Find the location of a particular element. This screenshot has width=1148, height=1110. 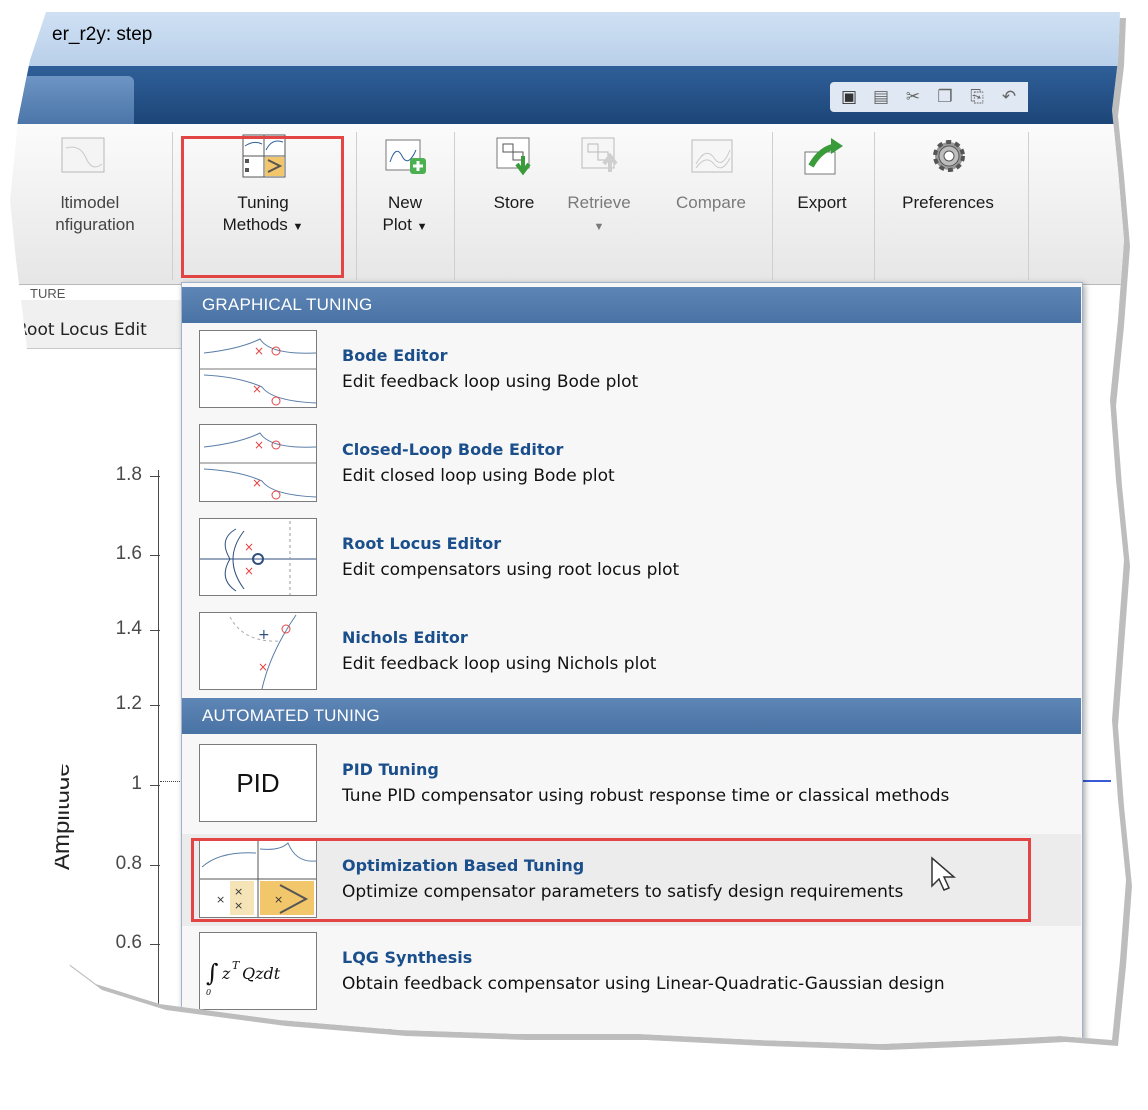

menu-item-loop-shaping: Shaping is located at coordinates (631, 1031).